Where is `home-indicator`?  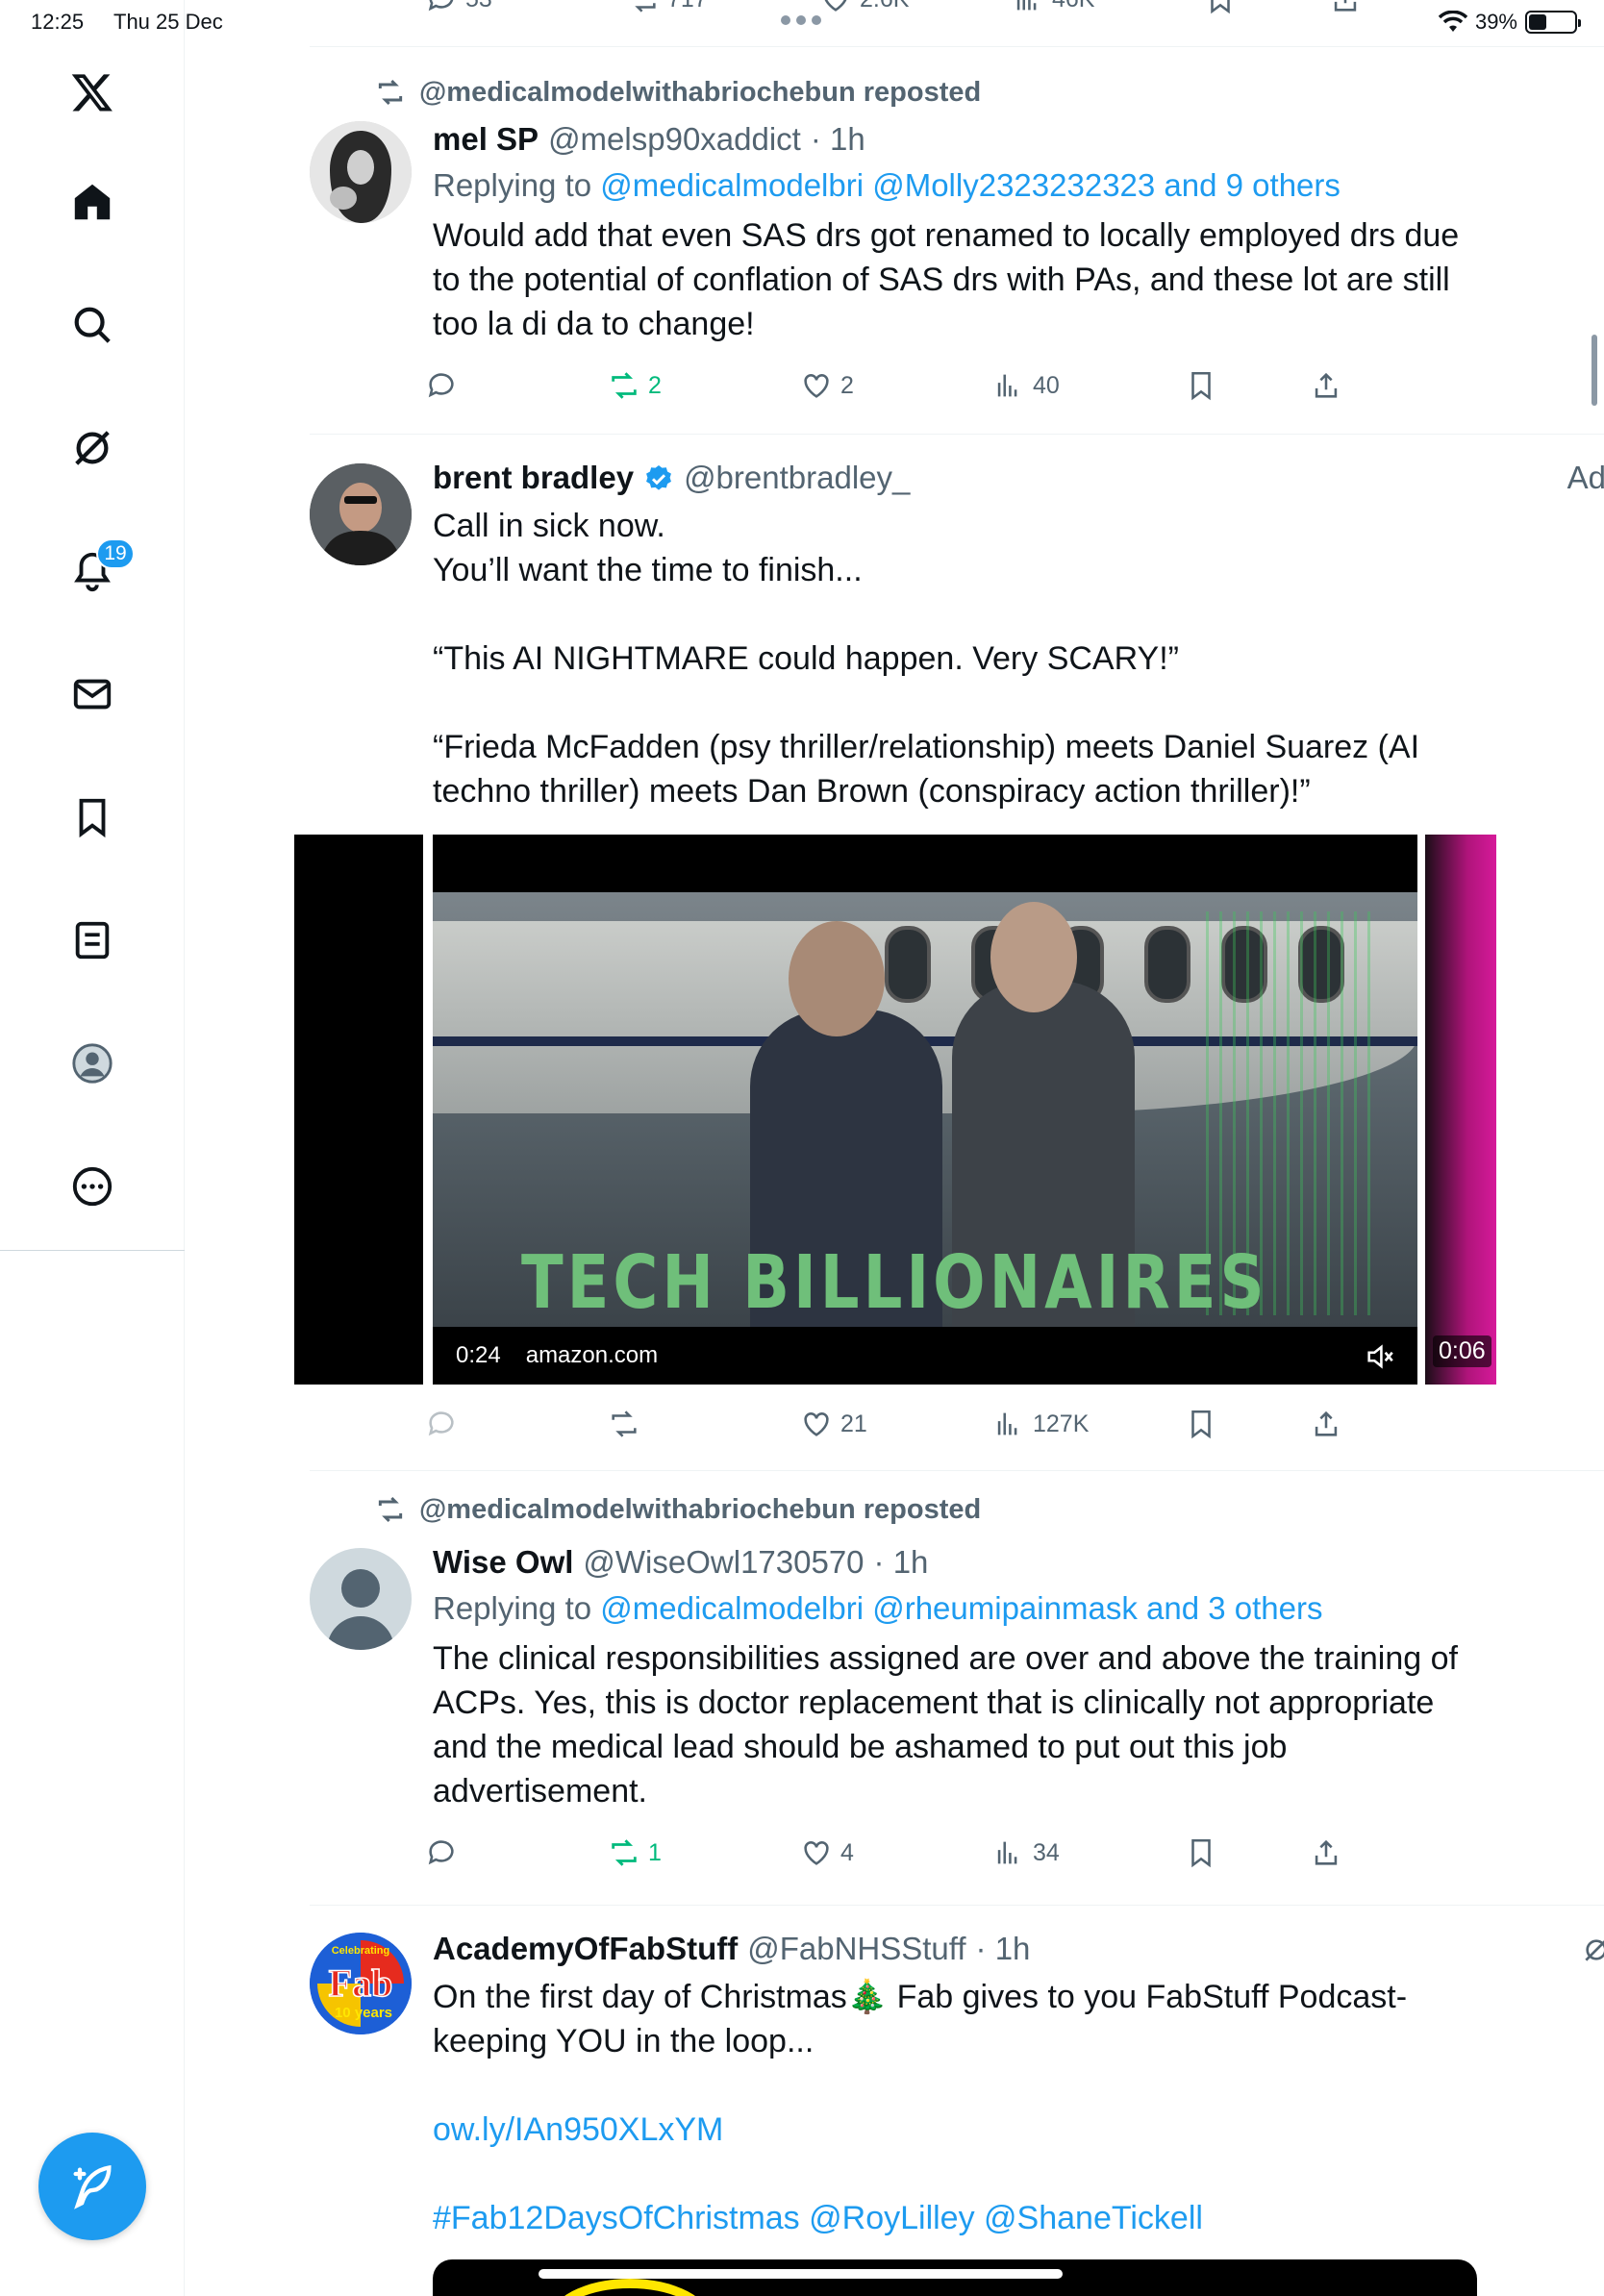
home-indicator is located at coordinates (801, 2274).